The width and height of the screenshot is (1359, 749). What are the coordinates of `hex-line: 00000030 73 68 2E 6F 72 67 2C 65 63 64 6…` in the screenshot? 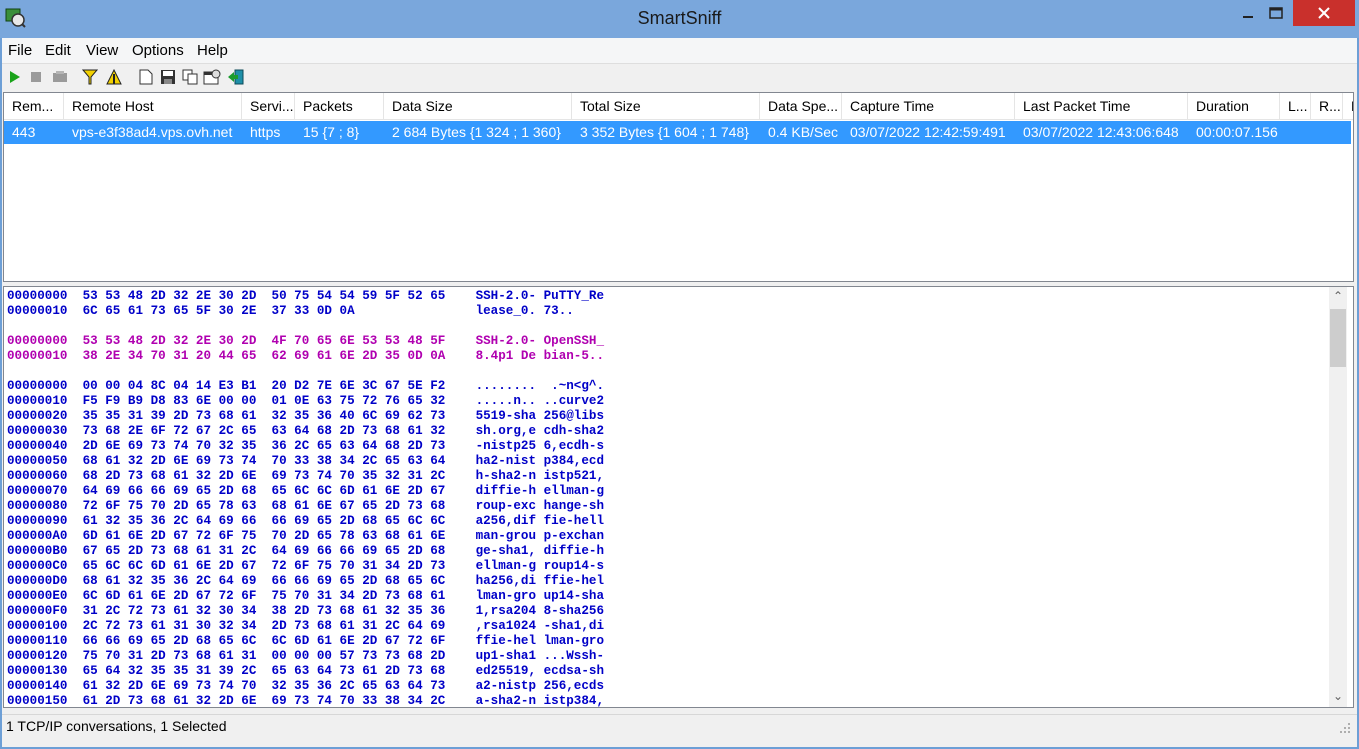 It's located at (306, 431).